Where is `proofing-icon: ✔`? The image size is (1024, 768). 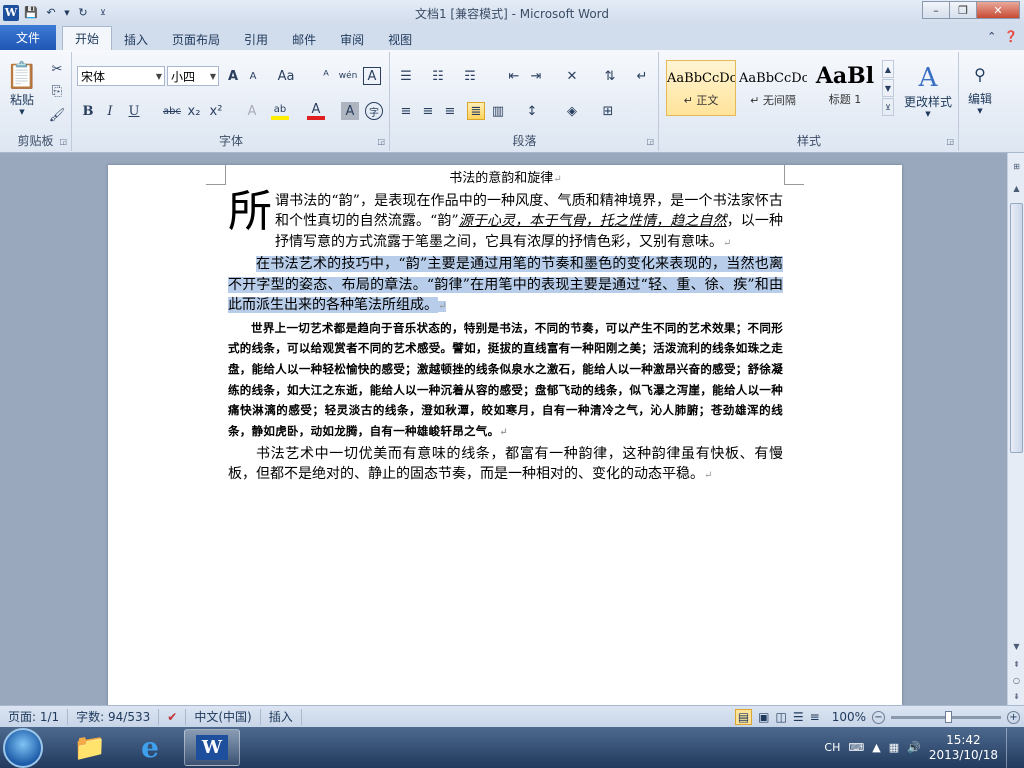 proofing-icon: ✔ is located at coordinates (173, 716).